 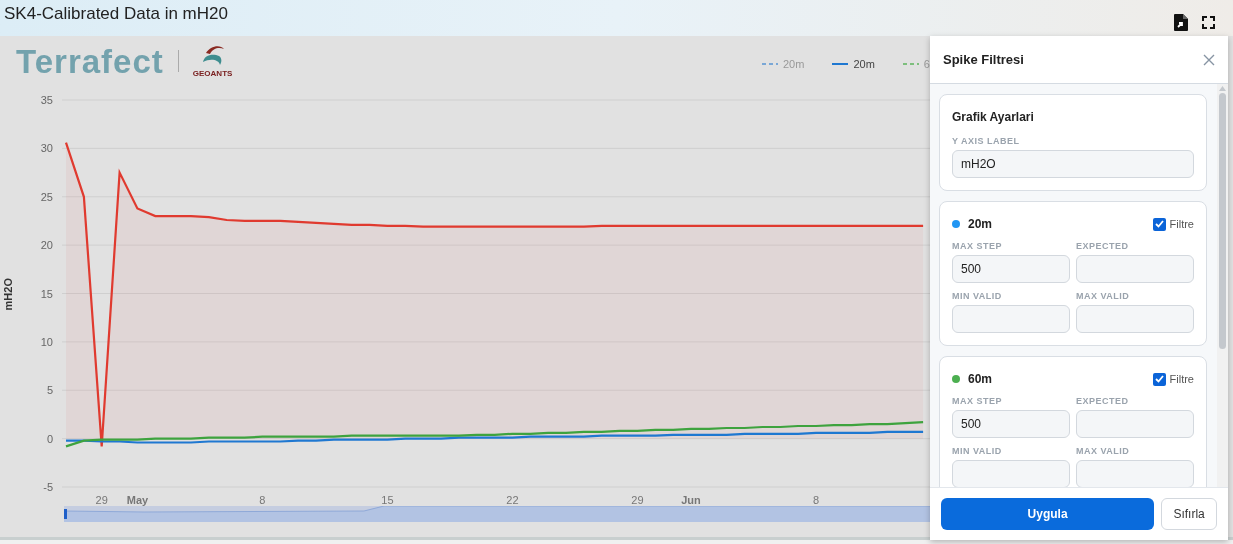 I want to click on y-tick-label: 15, so click(x=46, y=293).